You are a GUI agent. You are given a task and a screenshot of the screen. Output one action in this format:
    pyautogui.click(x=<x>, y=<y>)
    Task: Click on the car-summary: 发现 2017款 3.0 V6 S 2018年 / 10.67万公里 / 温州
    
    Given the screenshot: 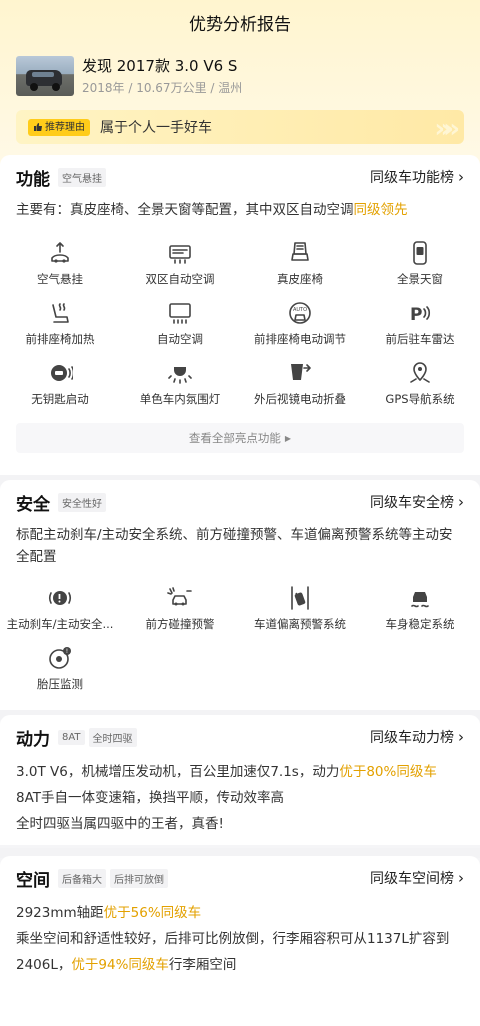 What is the action you would take?
    pyautogui.click(x=240, y=72)
    